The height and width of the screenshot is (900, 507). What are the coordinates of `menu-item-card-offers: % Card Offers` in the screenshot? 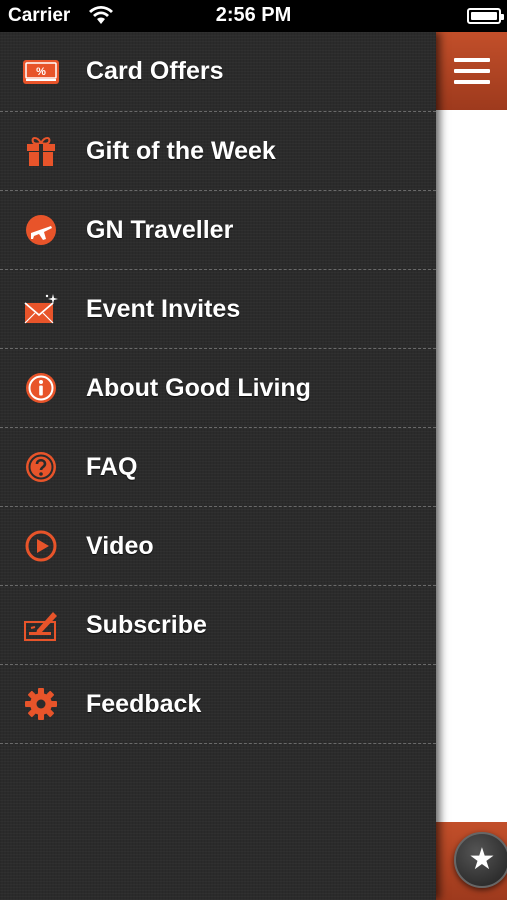 It's located at (218, 72).